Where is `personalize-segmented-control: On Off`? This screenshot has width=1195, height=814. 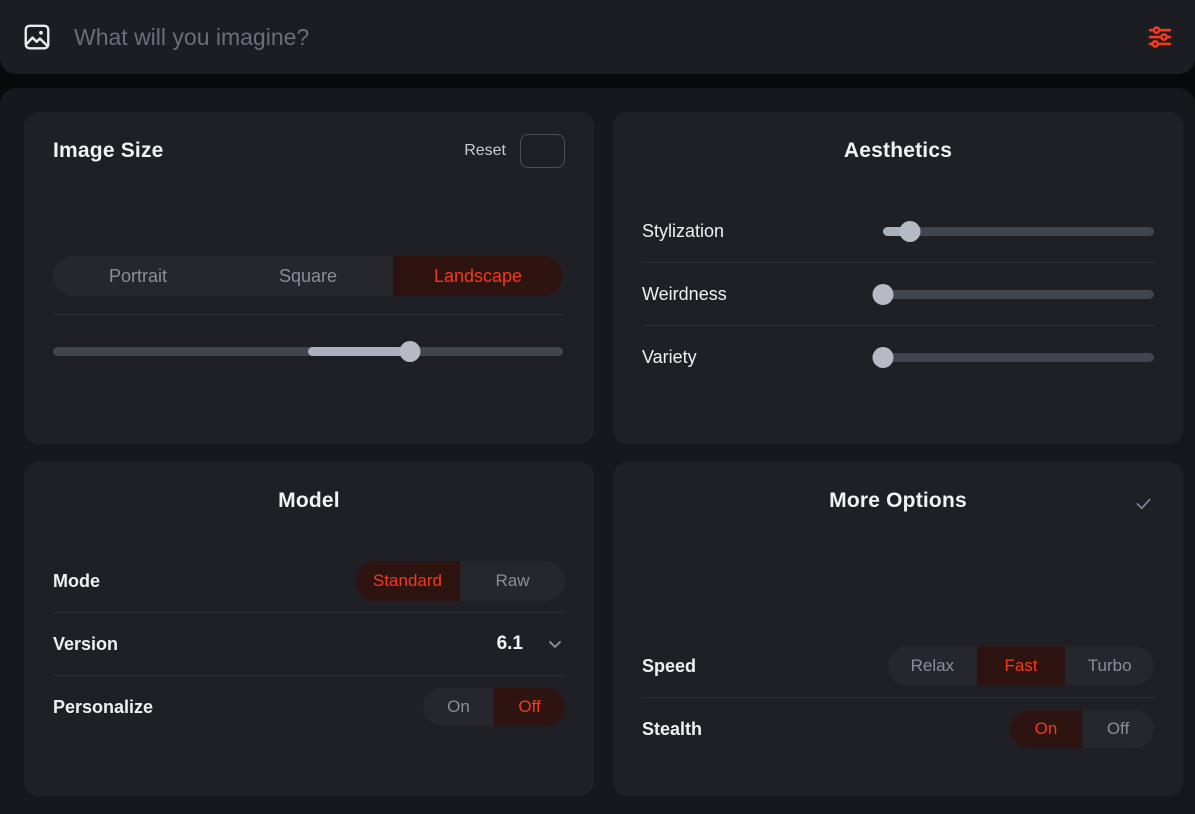
personalize-segmented-control: On Off is located at coordinates (494, 707).